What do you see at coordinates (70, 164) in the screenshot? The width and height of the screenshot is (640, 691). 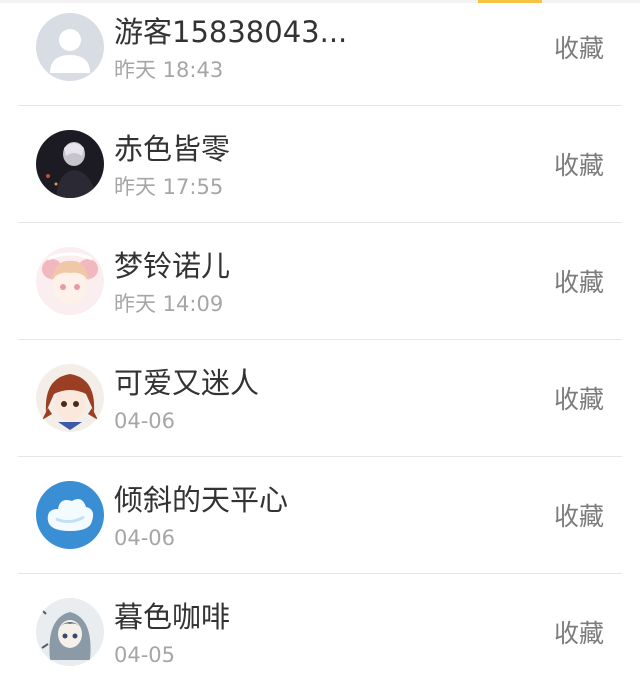 I see `dark-photo-avatar-icon` at bounding box center [70, 164].